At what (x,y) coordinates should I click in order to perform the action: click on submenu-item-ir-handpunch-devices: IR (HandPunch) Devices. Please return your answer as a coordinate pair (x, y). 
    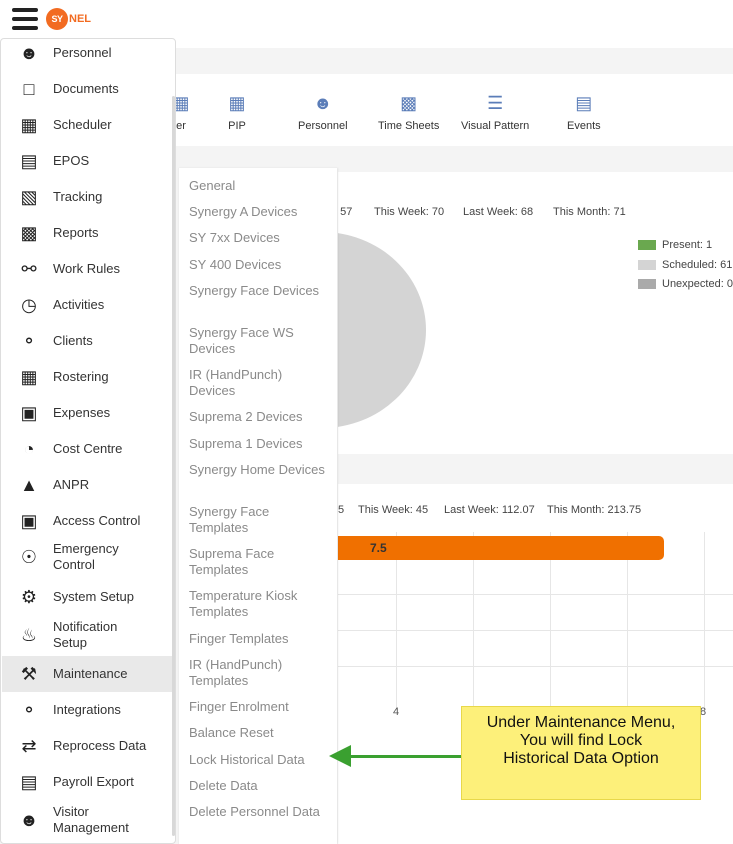
    Looking at the image, I should click on (259, 383).